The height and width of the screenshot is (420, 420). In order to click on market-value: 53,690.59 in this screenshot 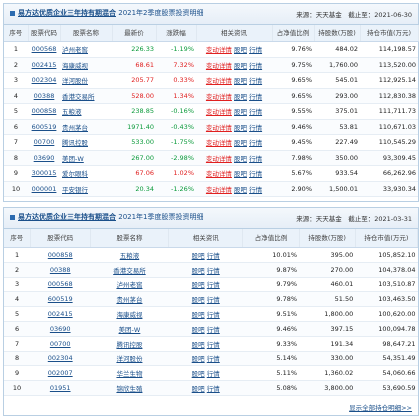, I will do `click(386, 388)`.